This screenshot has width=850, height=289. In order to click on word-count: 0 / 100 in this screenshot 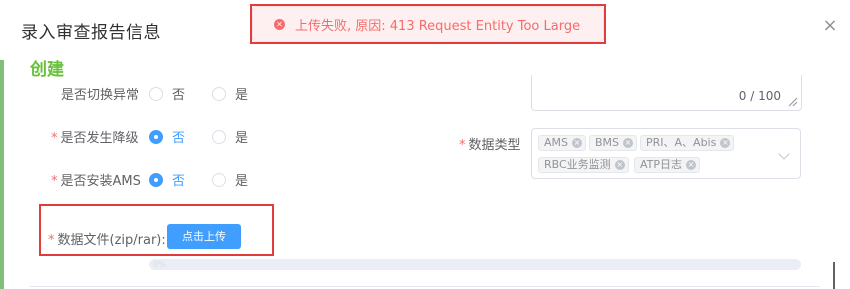, I will do `click(759, 96)`.